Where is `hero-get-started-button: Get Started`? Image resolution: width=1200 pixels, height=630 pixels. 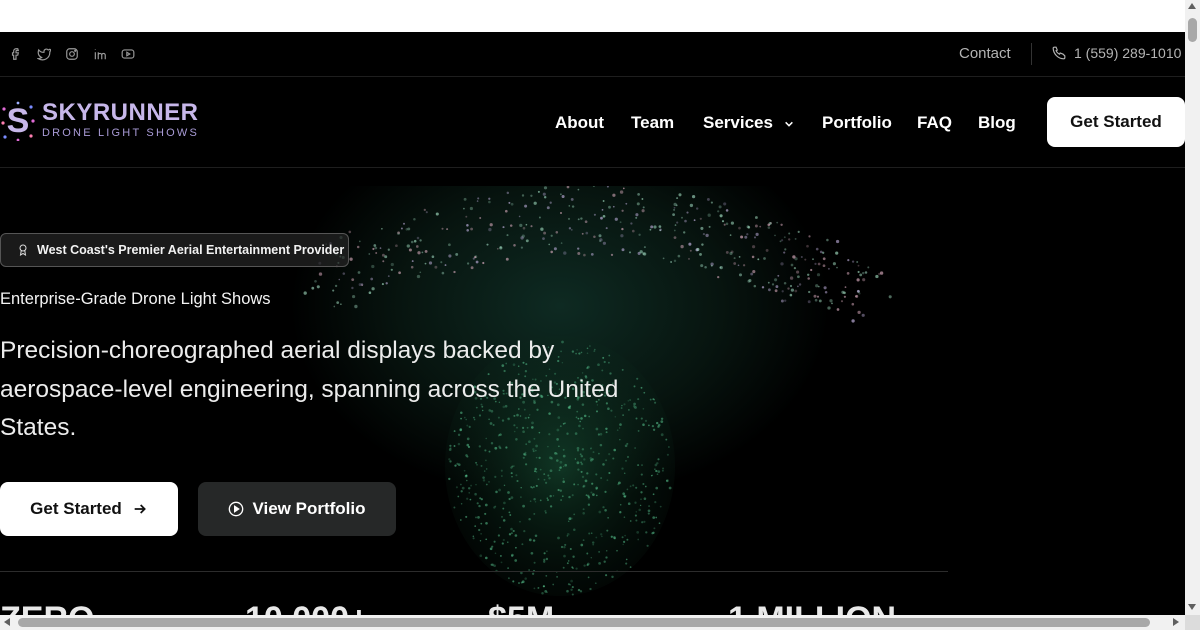
hero-get-started-button: Get Started is located at coordinates (89, 509).